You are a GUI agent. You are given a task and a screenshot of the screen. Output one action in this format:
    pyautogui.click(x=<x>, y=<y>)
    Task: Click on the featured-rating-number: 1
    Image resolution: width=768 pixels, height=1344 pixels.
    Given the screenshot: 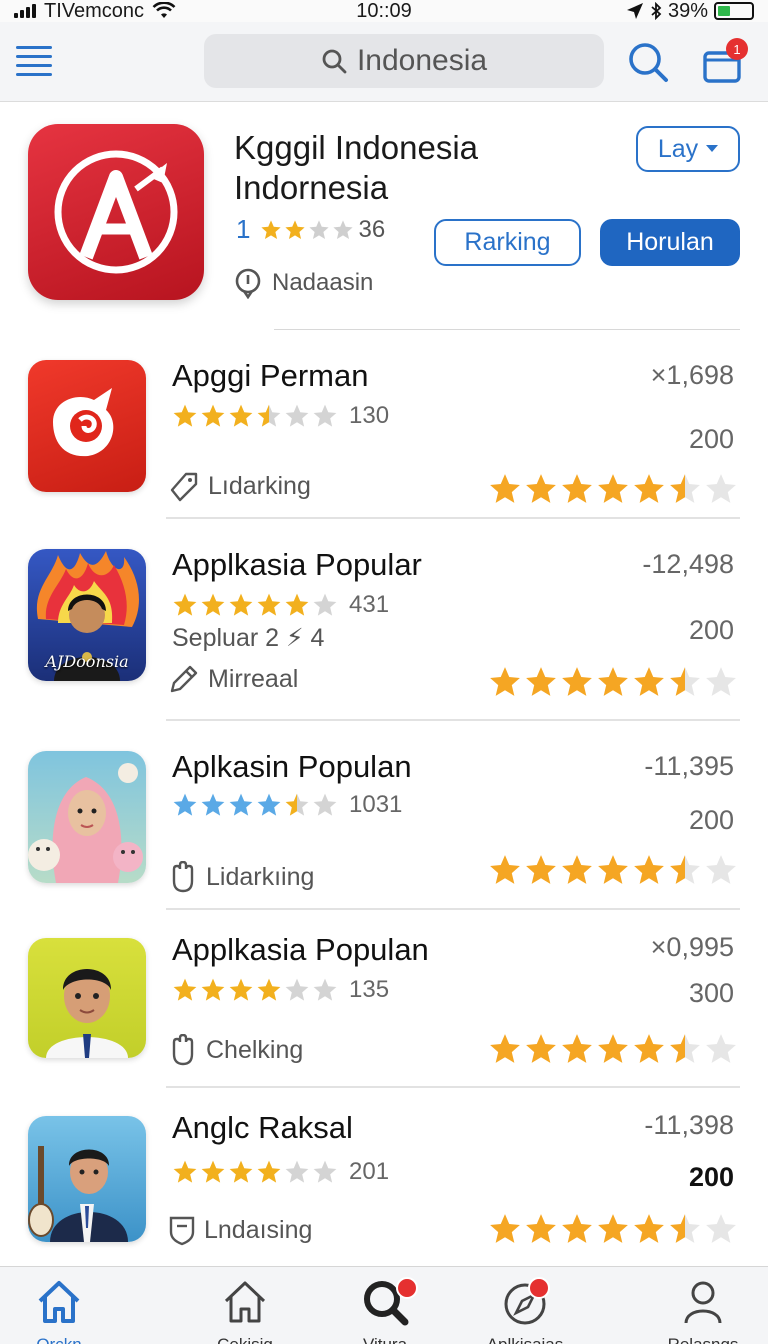 What is the action you would take?
    pyautogui.click(x=243, y=229)
    